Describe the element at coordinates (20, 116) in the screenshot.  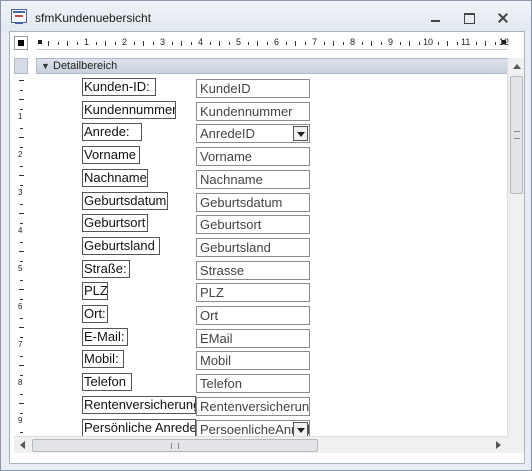
I see `ruler-number: 1` at that location.